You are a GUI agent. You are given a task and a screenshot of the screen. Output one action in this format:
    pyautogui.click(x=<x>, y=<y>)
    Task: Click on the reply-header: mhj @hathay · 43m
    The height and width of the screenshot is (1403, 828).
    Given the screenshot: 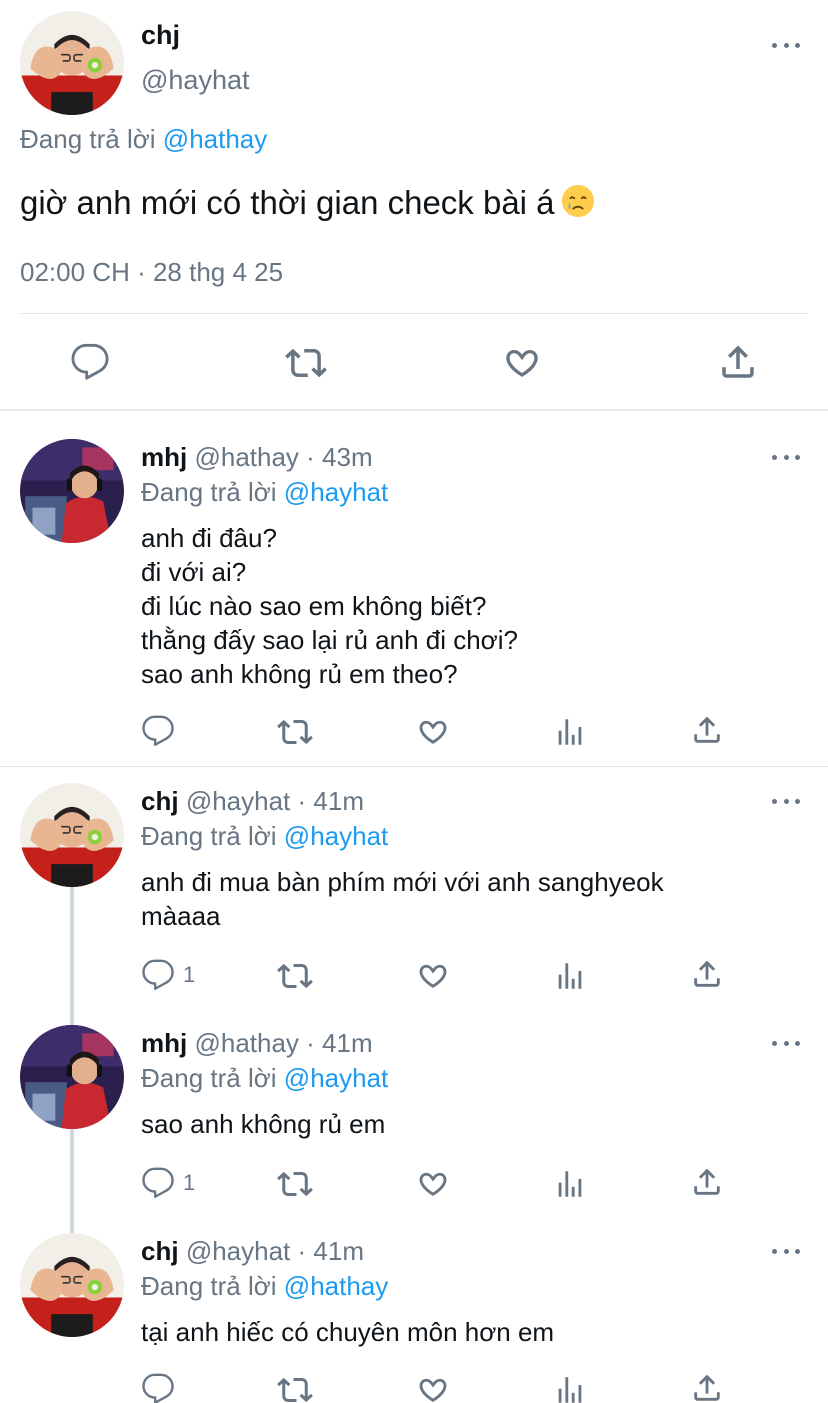 What is the action you would take?
    pyautogui.click(x=257, y=457)
    